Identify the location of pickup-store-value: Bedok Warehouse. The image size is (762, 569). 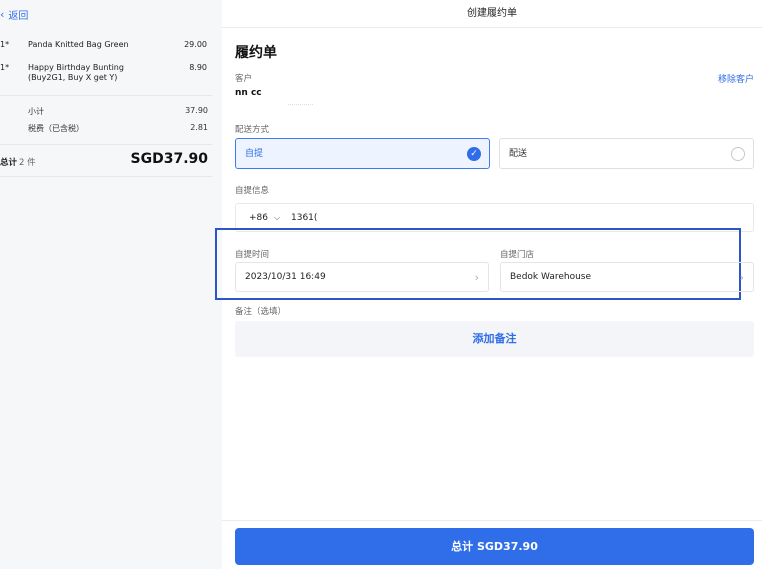
(551, 277).